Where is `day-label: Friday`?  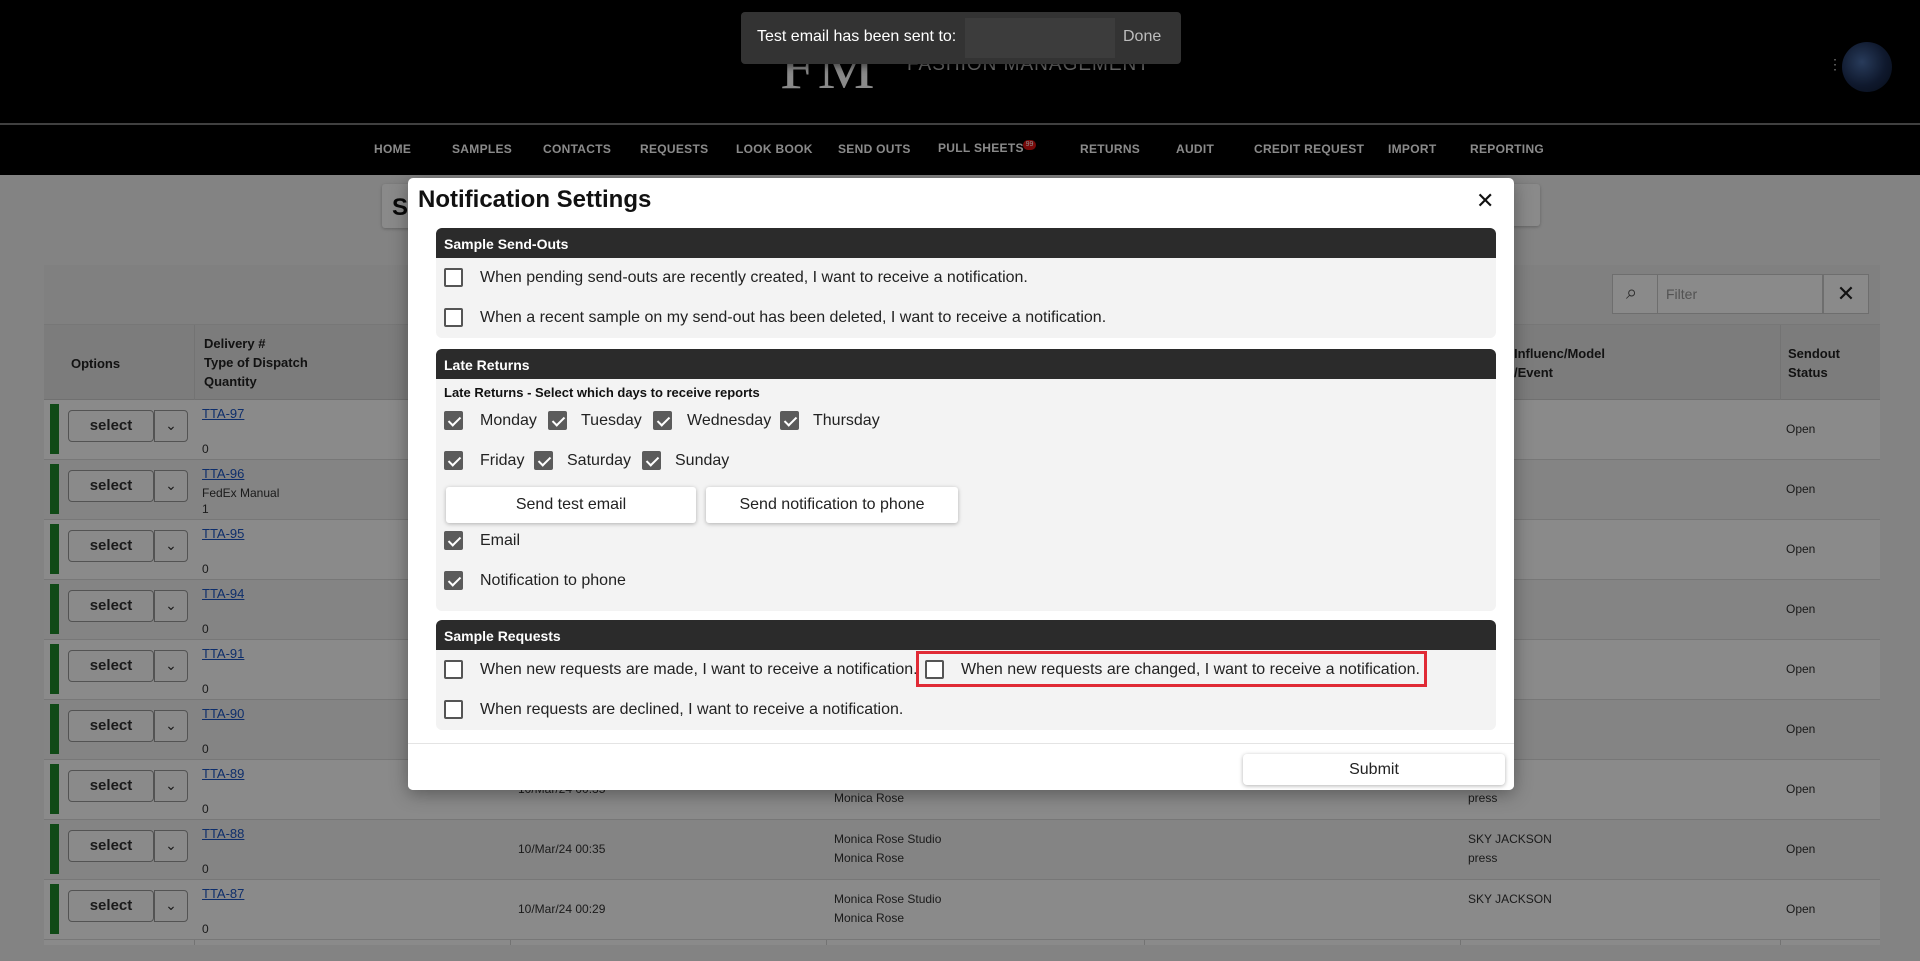
day-label: Friday is located at coordinates (502, 460).